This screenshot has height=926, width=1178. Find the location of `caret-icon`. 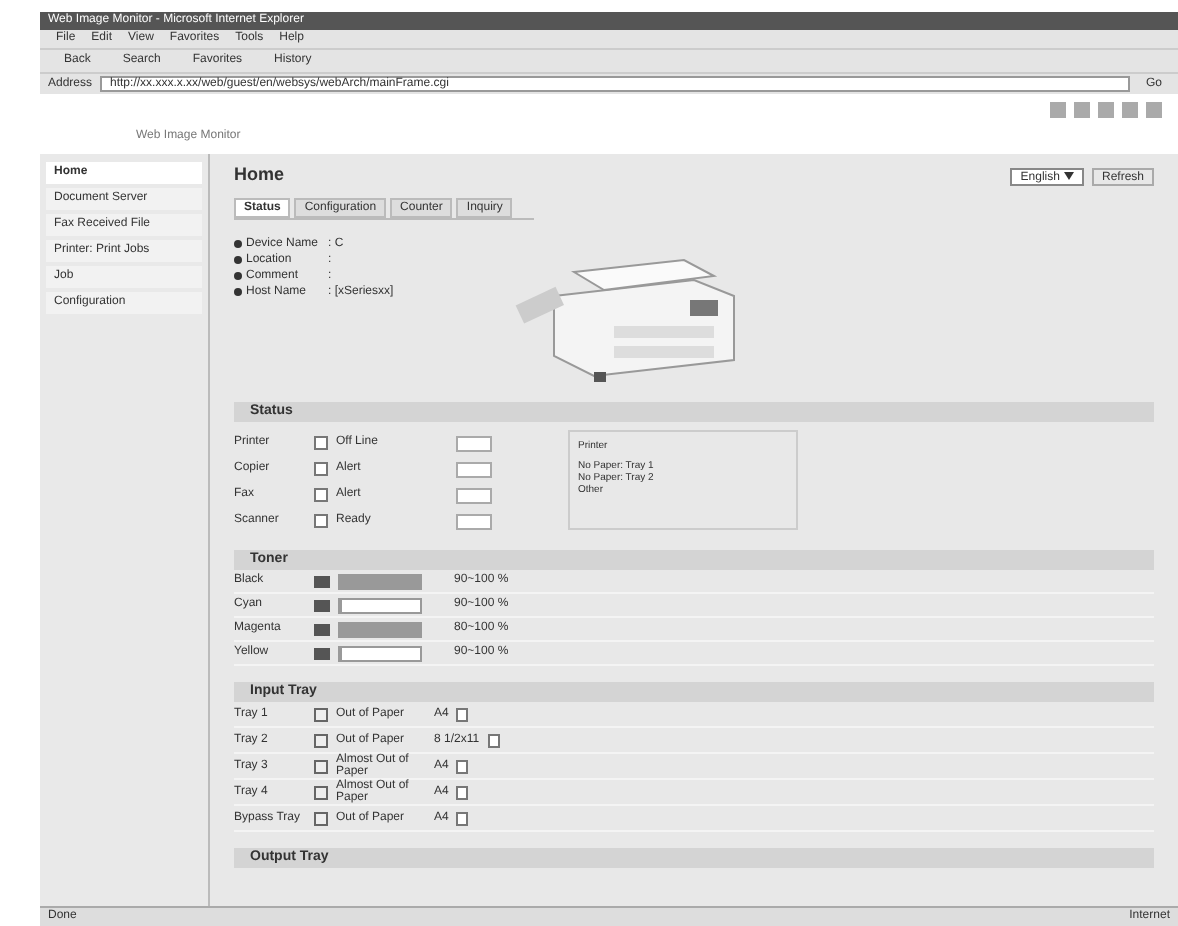

caret-icon is located at coordinates (1068, 175).